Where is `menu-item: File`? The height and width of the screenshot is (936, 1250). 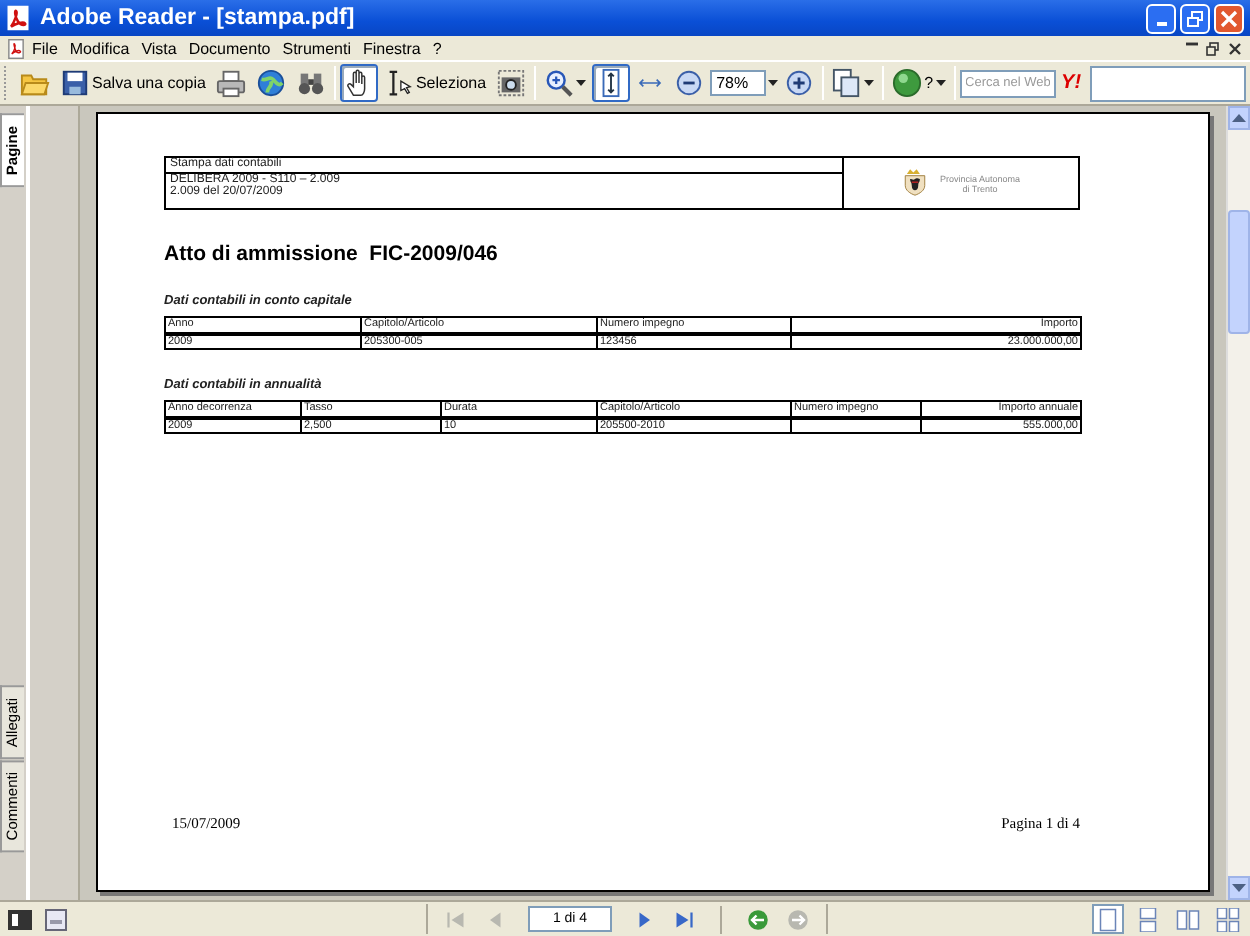 menu-item: File is located at coordinates (45, 48).